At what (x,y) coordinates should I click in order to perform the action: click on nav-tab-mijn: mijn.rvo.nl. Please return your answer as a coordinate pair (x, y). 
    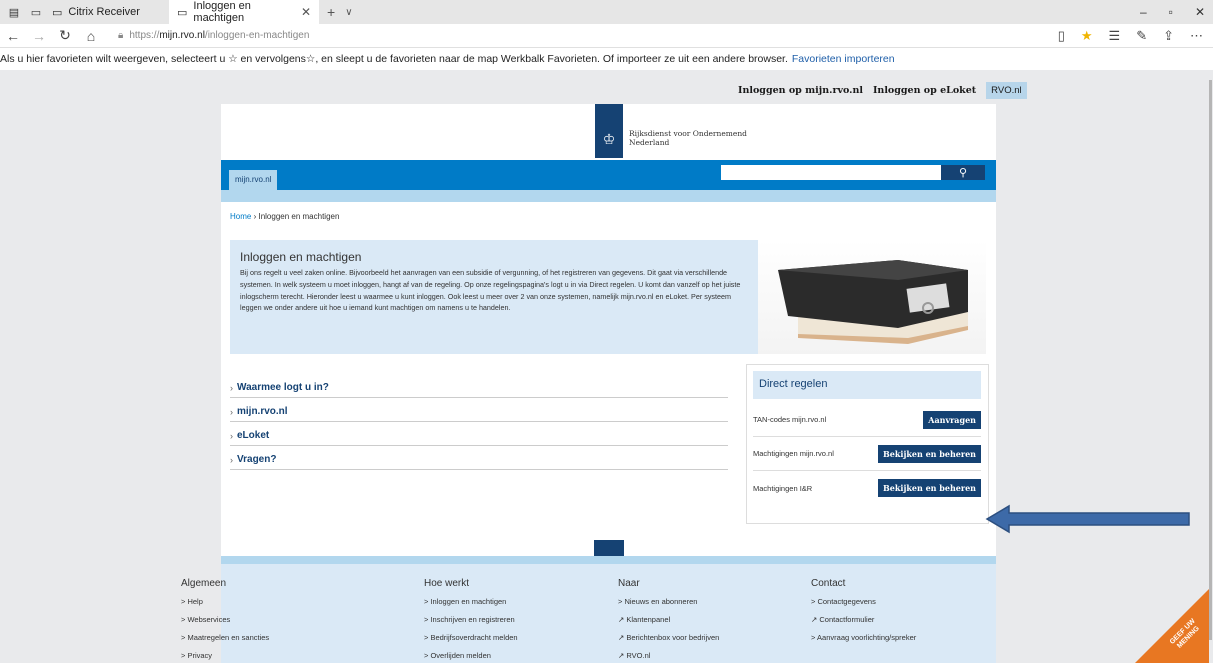
    Looking at the image, I should click on (253, 180).